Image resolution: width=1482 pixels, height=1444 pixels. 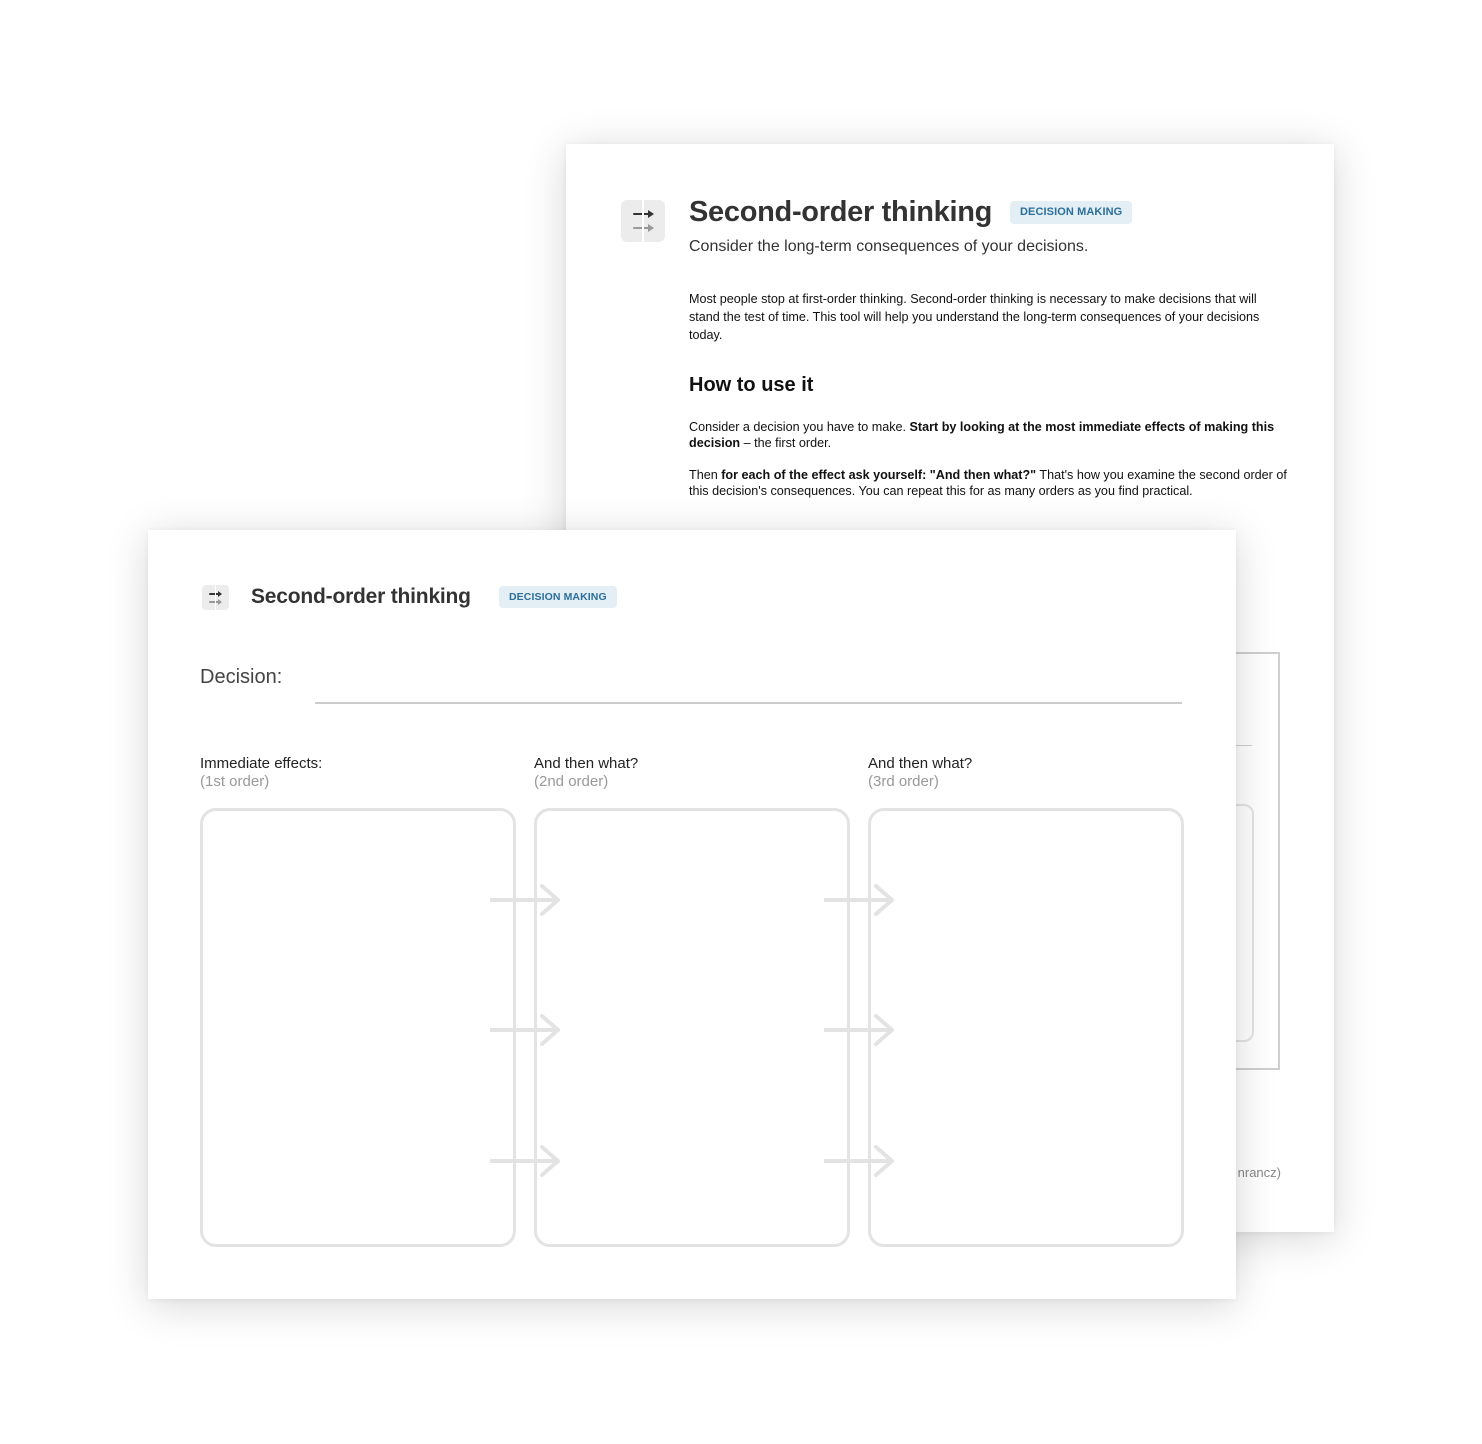 What do you see at coordinates (748, 703) in the screenshot?
I see `decision-input-line` at bounding box center [748, 703].